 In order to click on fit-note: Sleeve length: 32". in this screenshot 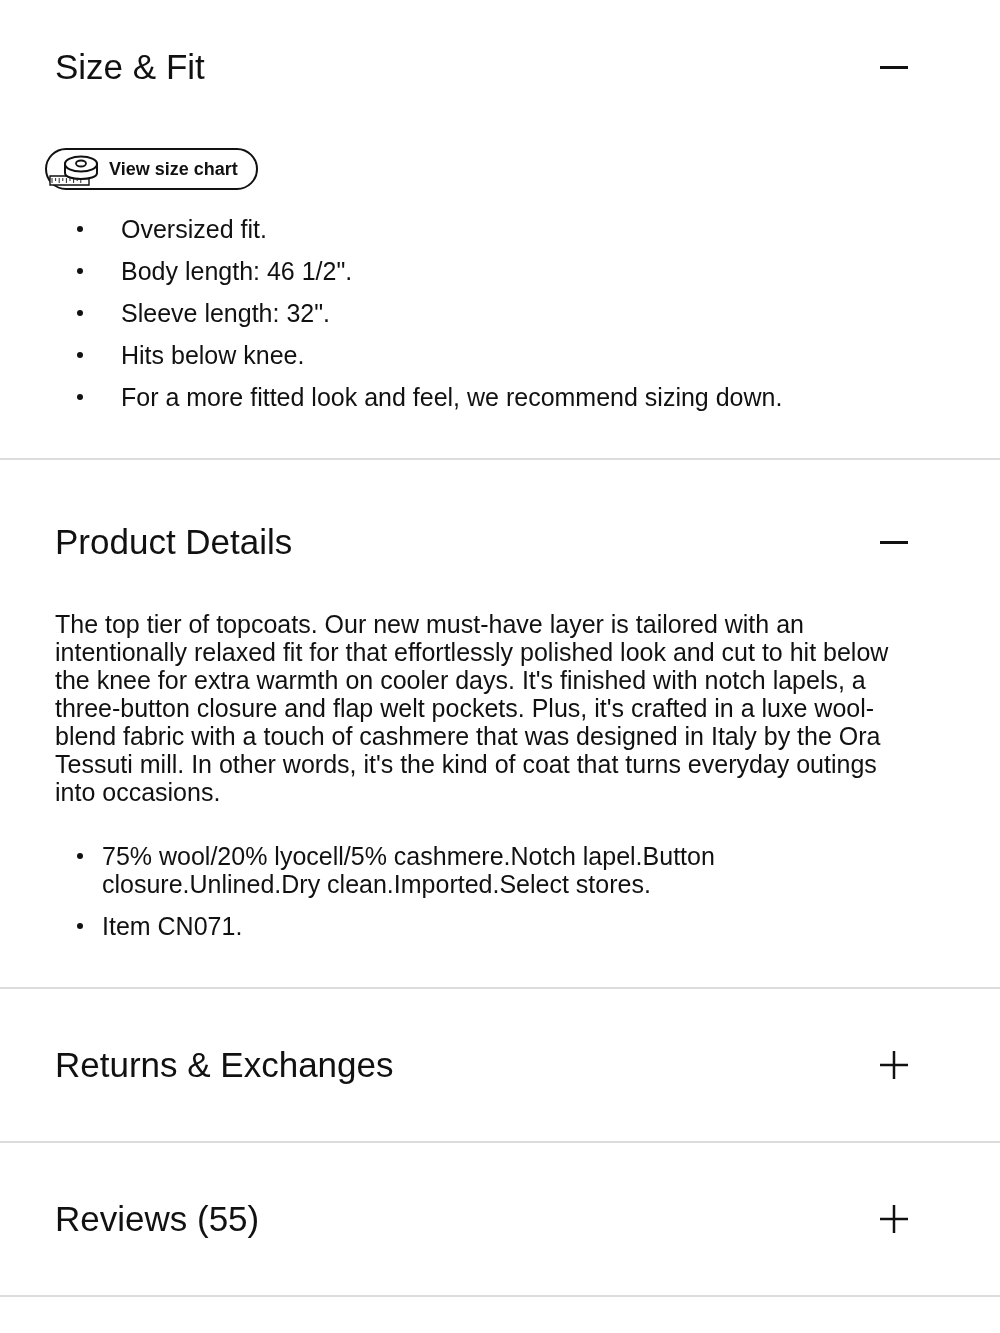, I will do `click(226, 313)`.